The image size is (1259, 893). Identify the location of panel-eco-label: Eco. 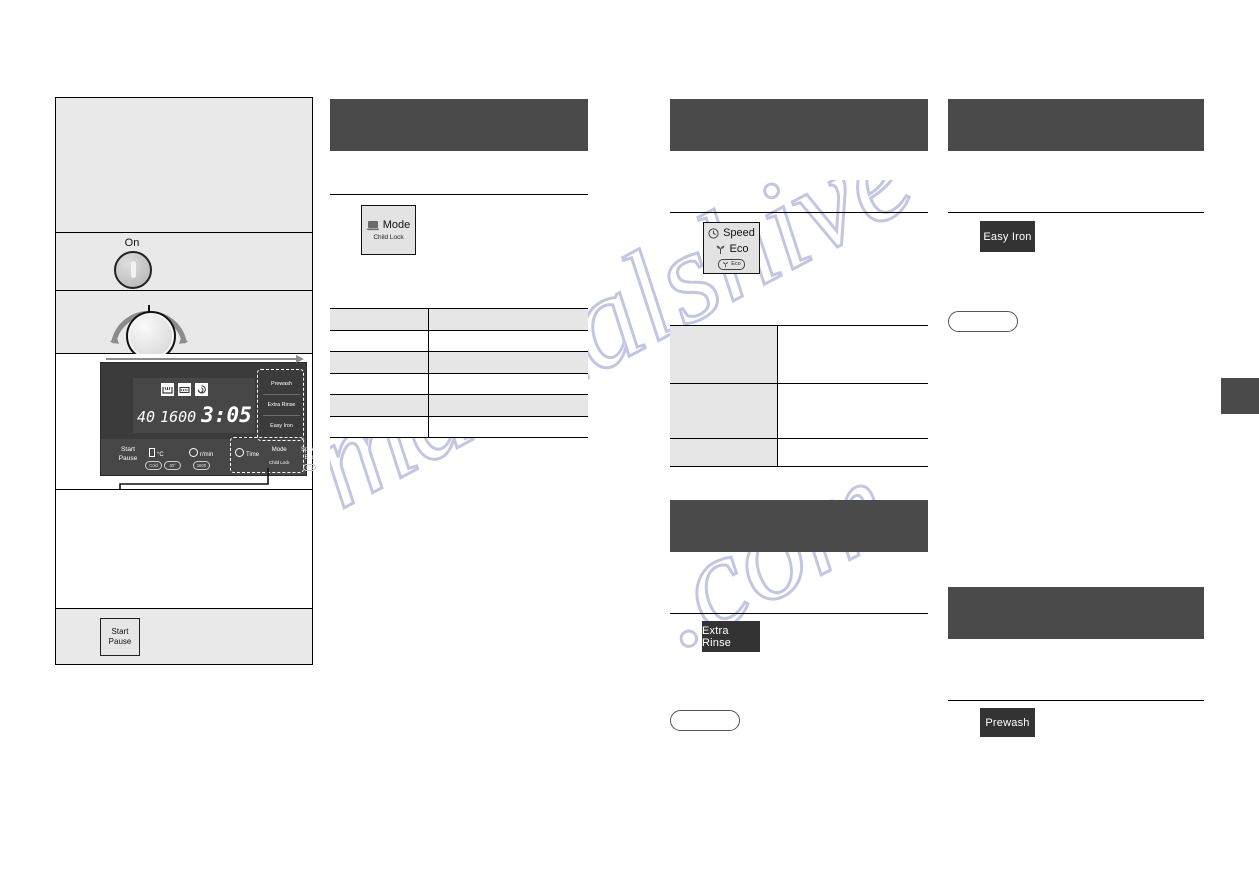
(309, 458).